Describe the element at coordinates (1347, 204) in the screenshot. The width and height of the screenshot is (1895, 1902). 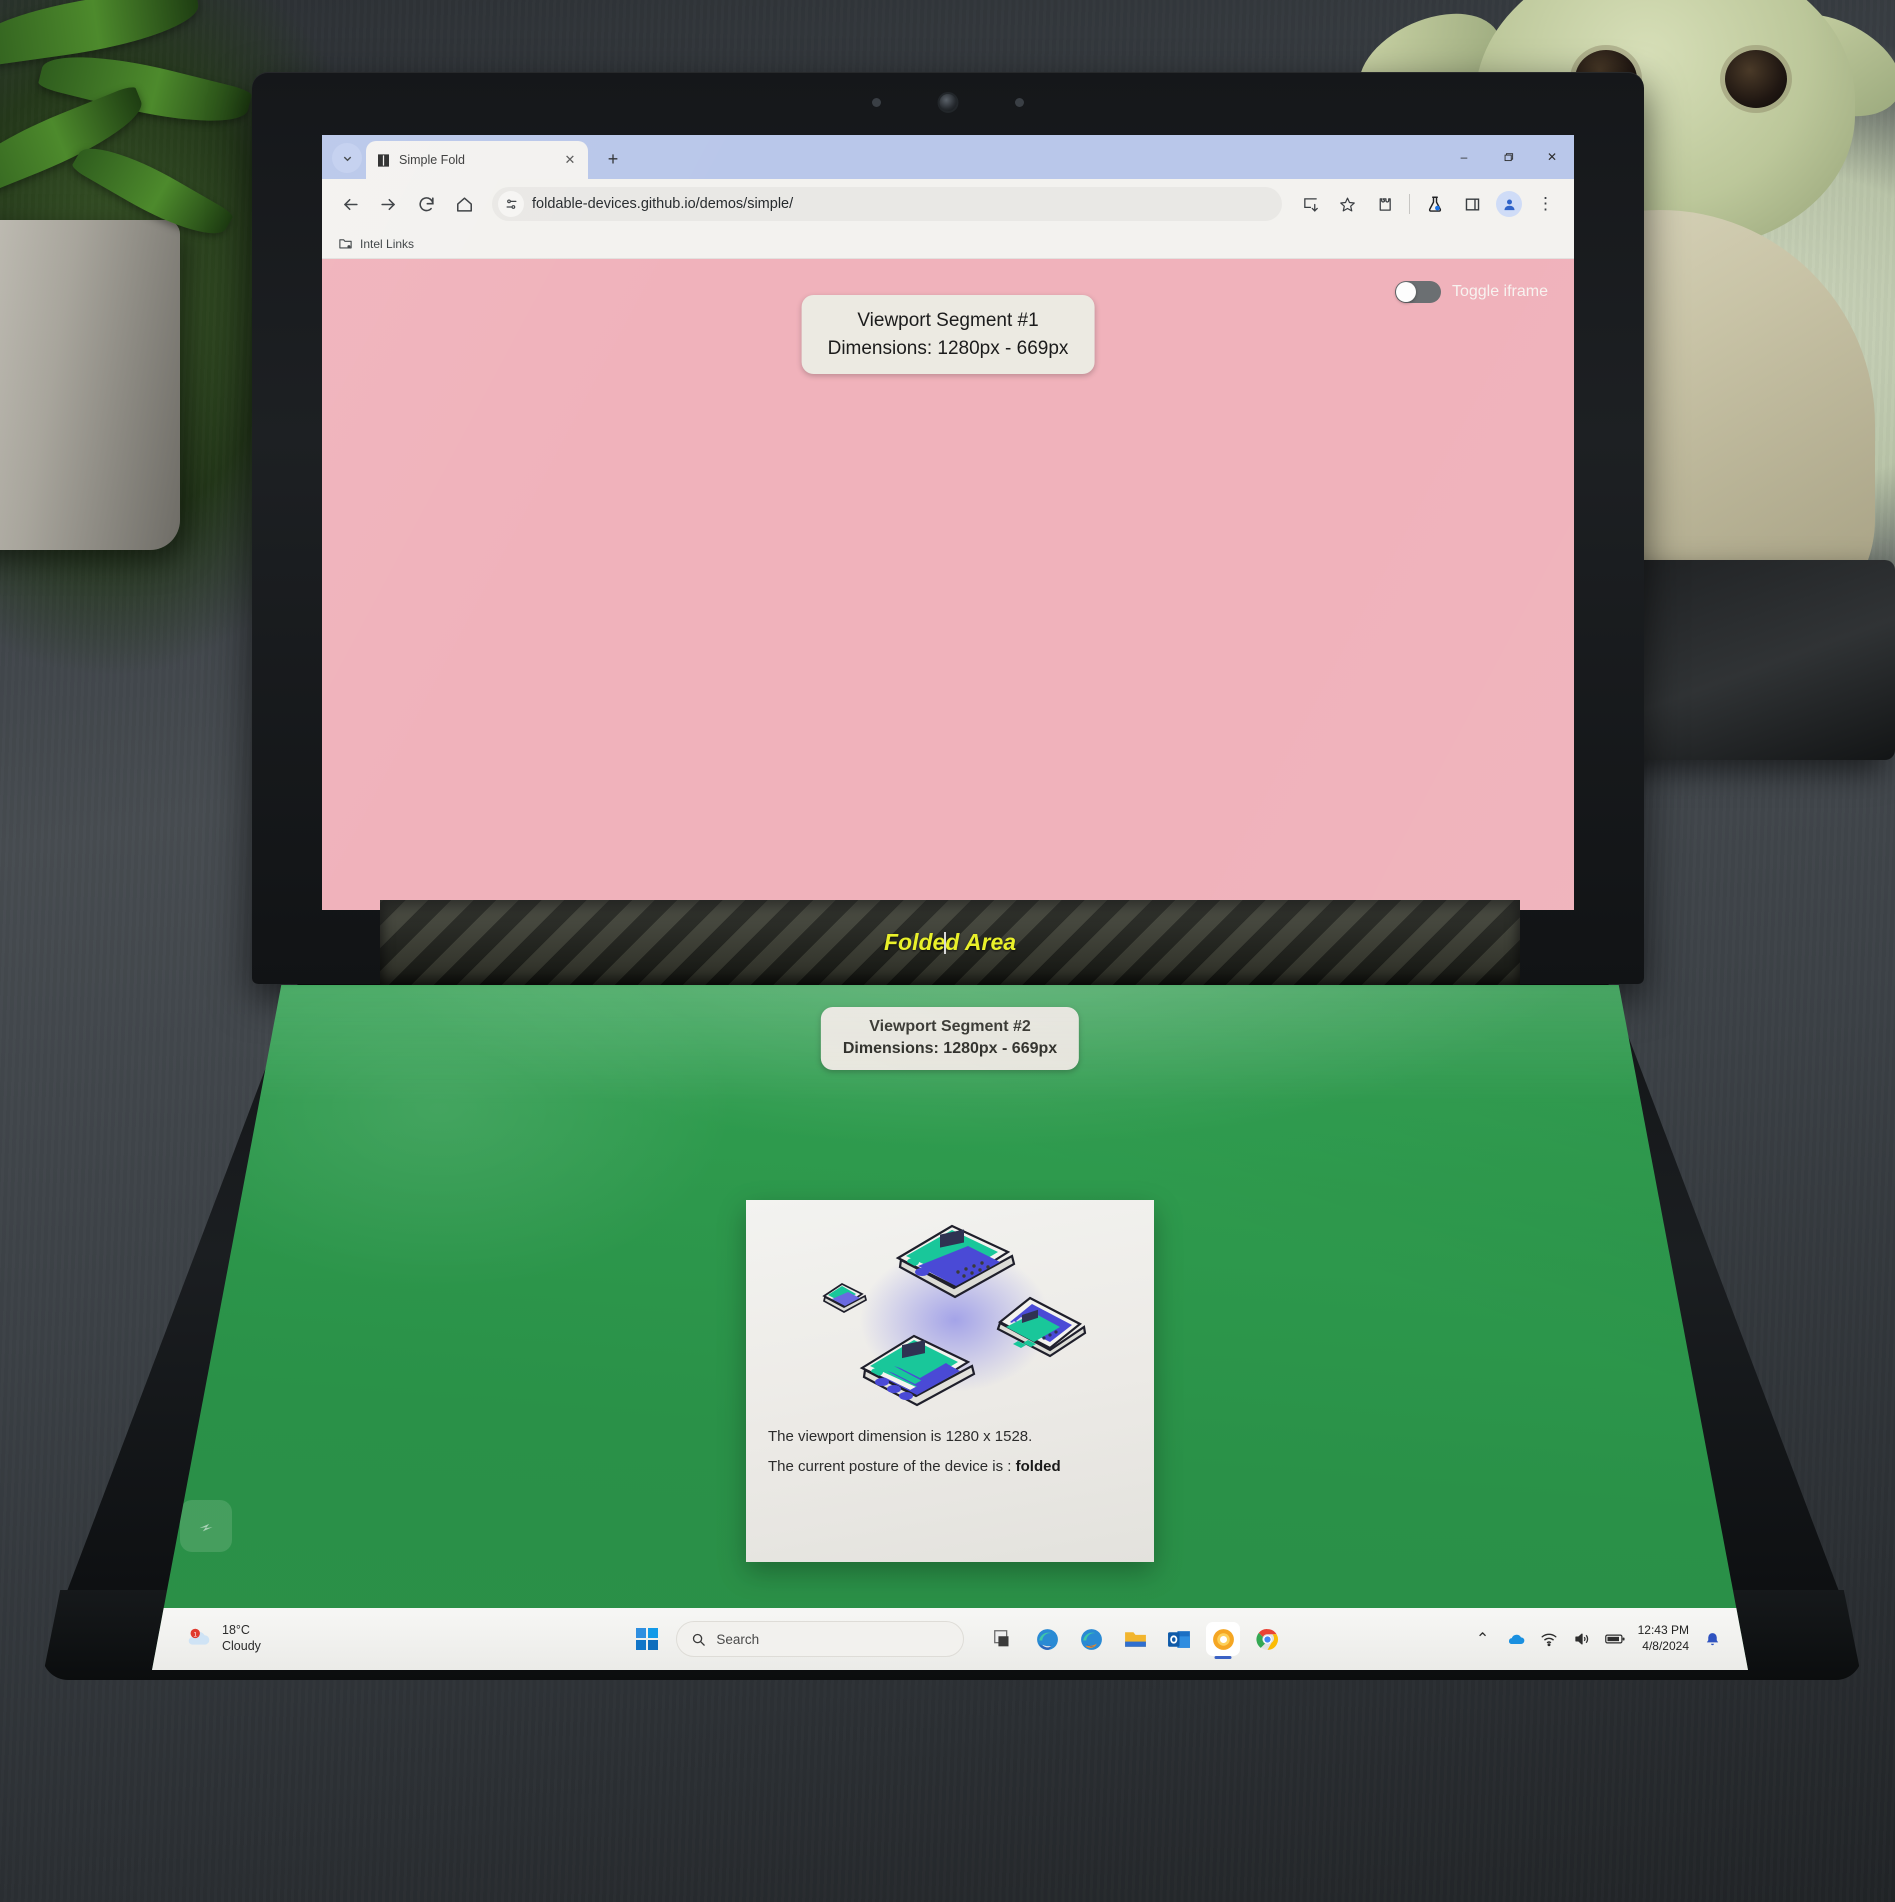
I see `star-icon` at that location.